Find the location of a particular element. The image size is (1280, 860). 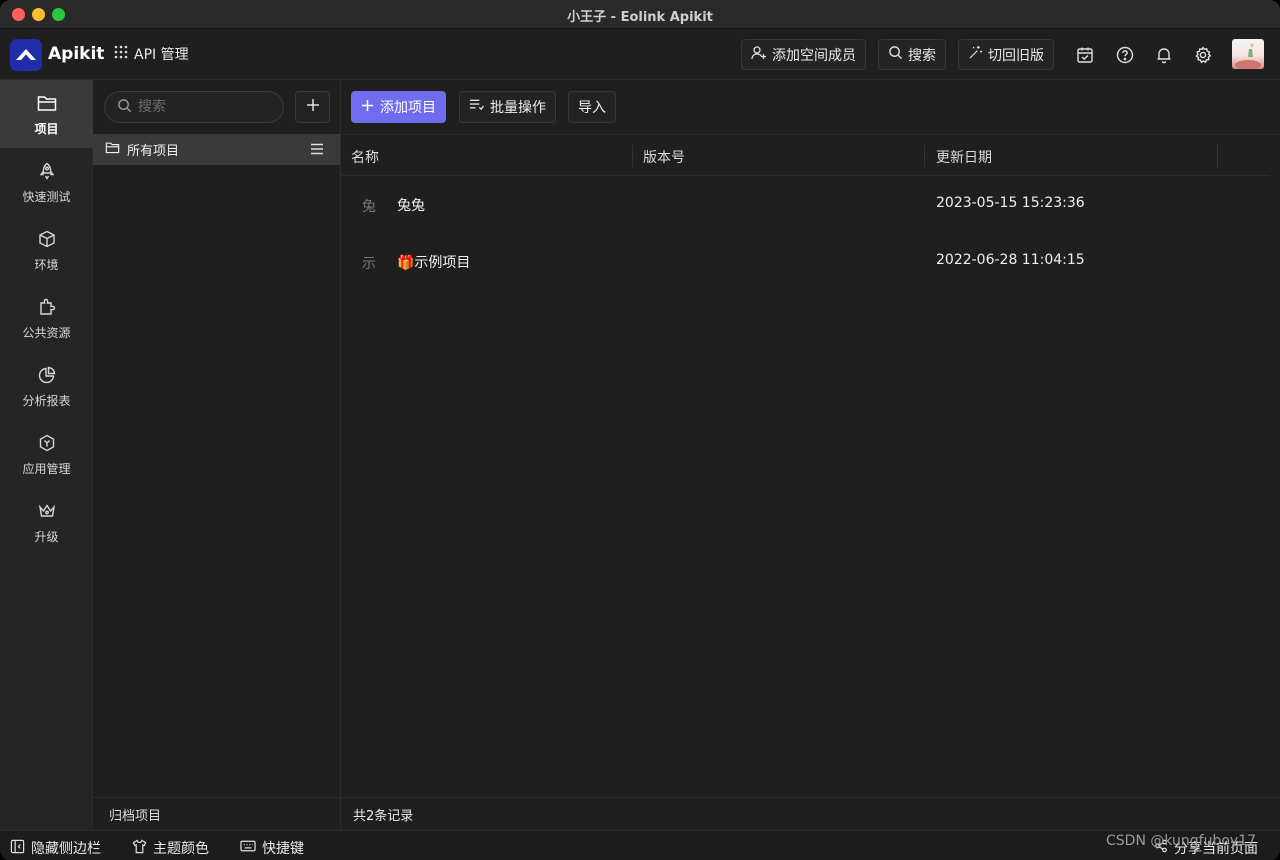

switch-old-version-button: 切回旧版 is located at coordinates (1006, 54).